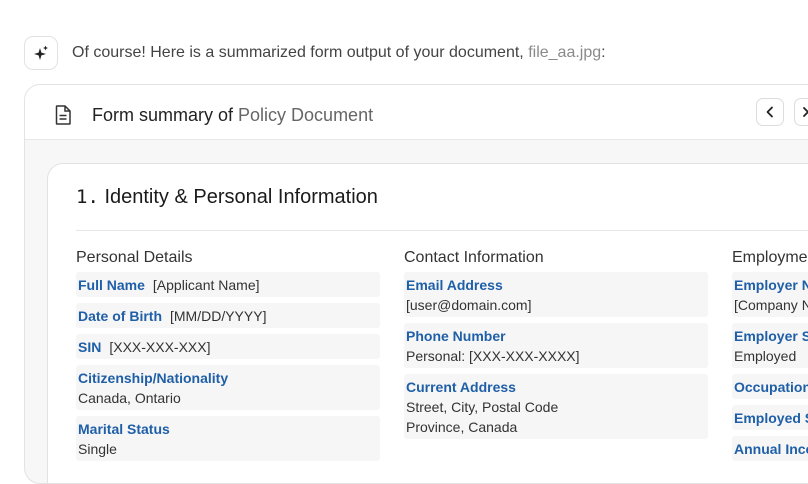 This screenshot has height=484, width=808. Describe the element at coordinates (306, 115) in the screenshot. I see `document-name: Policy Document` at that location.